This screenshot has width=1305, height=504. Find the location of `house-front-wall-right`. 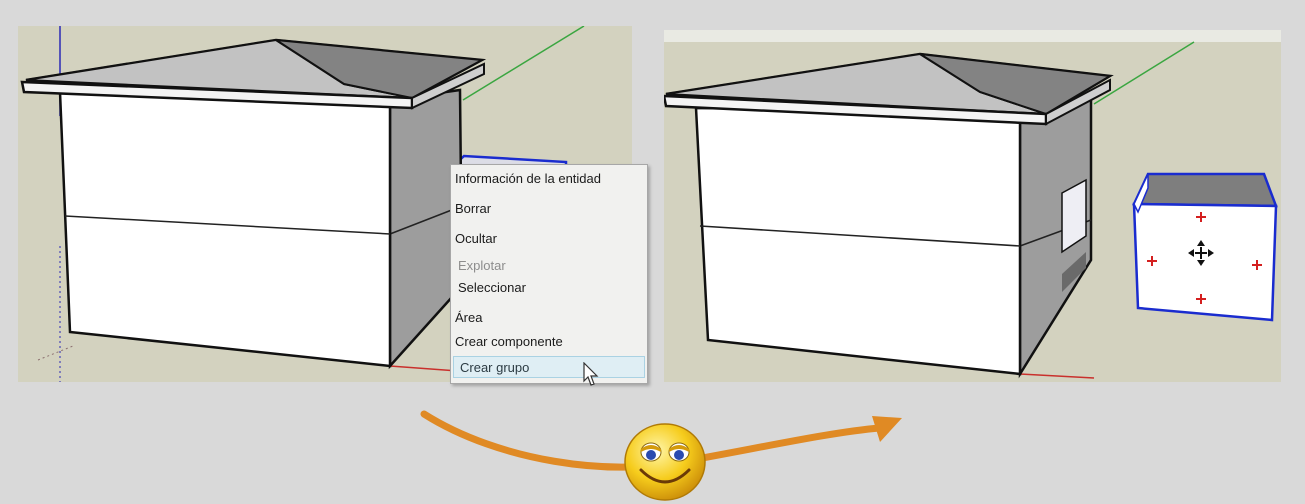

house-front-wall-right is located at coordinates (858, 241).